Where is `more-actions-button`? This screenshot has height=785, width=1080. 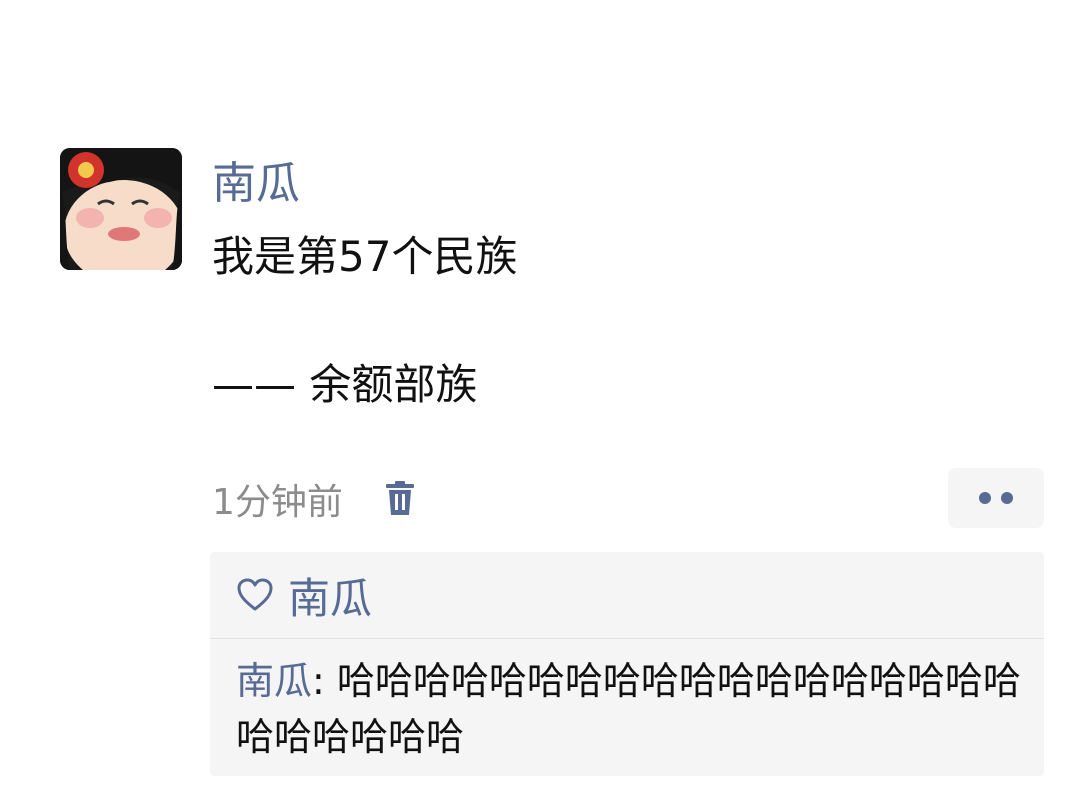 more-actions-button is located at coordinates (996, 498).